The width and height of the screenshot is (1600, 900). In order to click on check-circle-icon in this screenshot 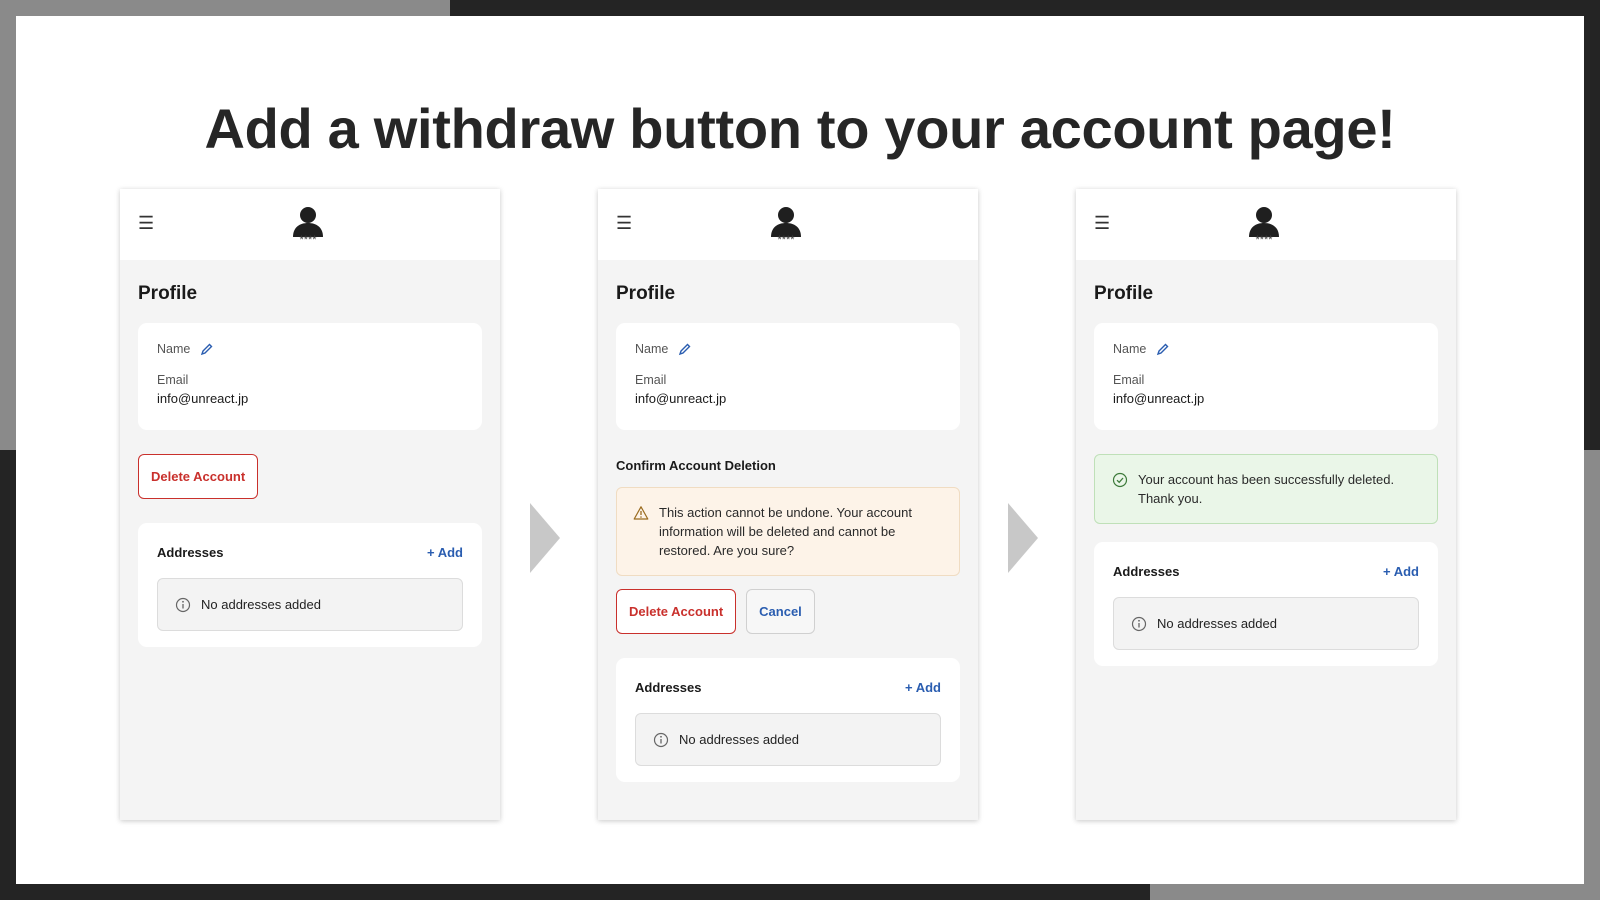, I will do `click(1120, 480)`.